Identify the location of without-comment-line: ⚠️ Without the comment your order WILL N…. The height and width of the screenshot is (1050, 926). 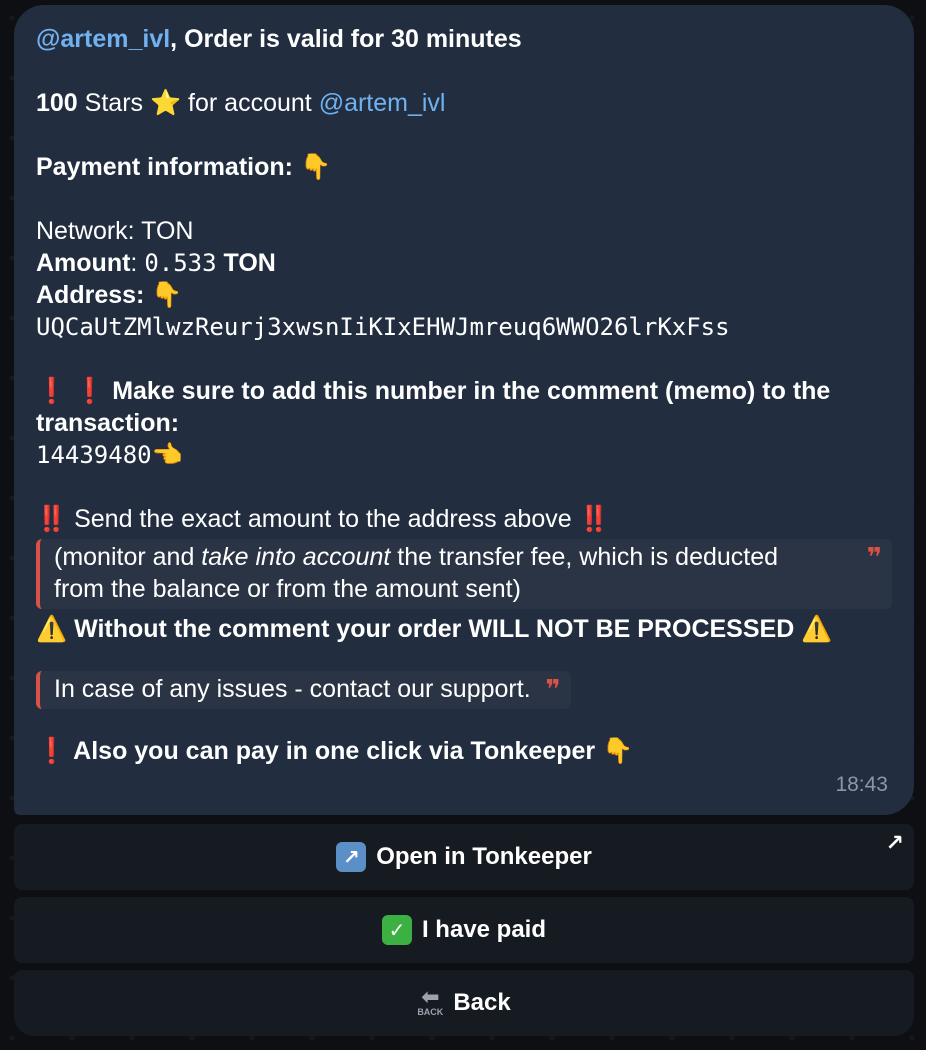
(464, 629).